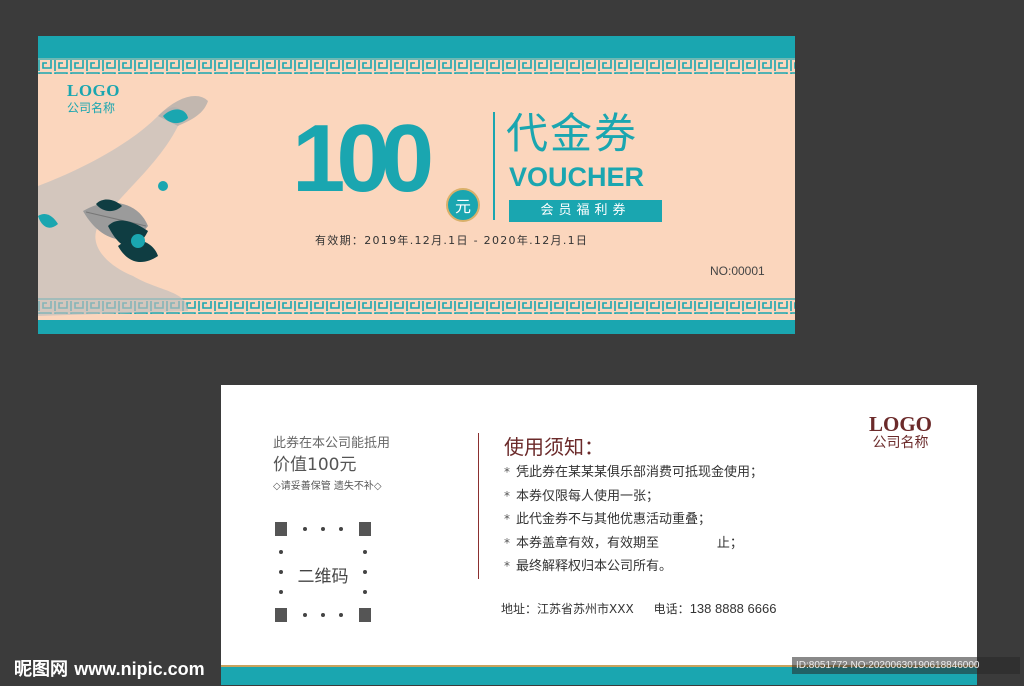 The width and height of the screenshot is (1024, 686). Describe the element at coordinates (733, 608) in the screenshot. I see `phone-number: 138 8888 6666` at that location.